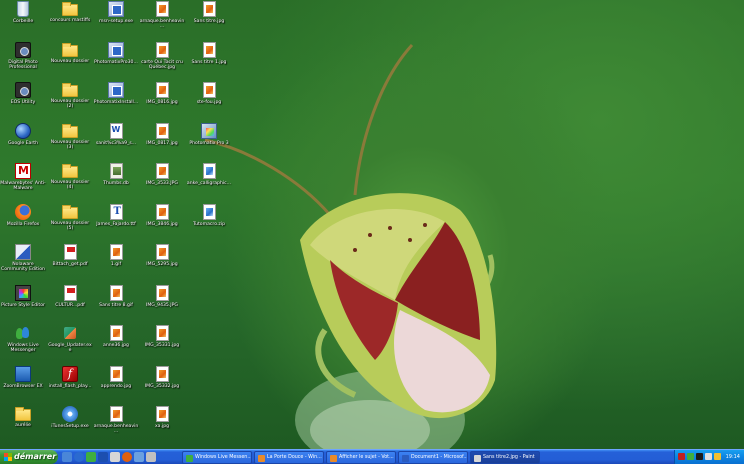  Describe the element at coordinates (103, 457) in the screenshot. I see `word-icon` at that location.